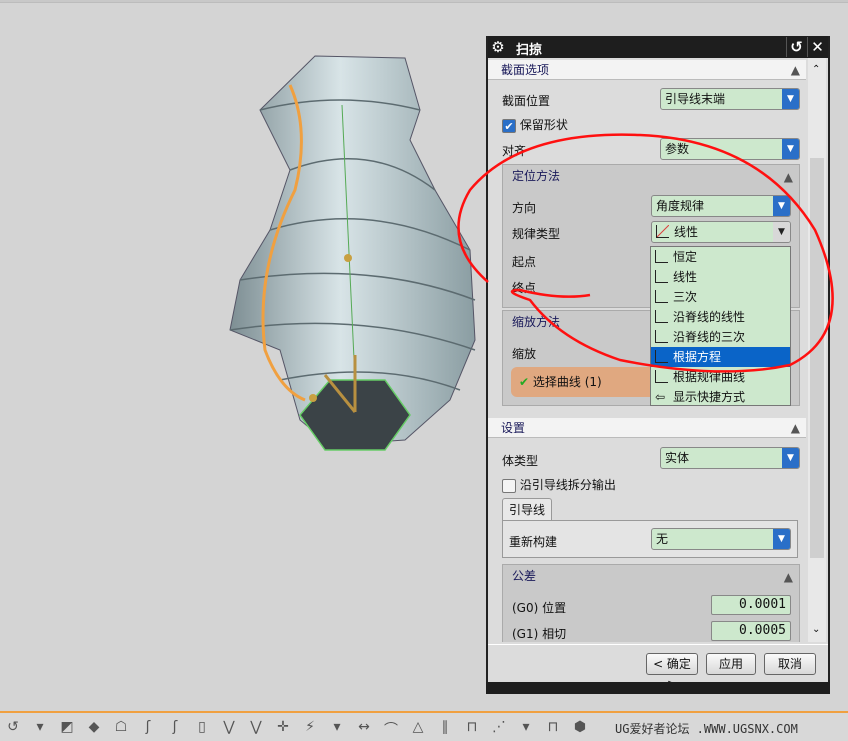  I want to click on linear-law-icon, so click(662, 231).